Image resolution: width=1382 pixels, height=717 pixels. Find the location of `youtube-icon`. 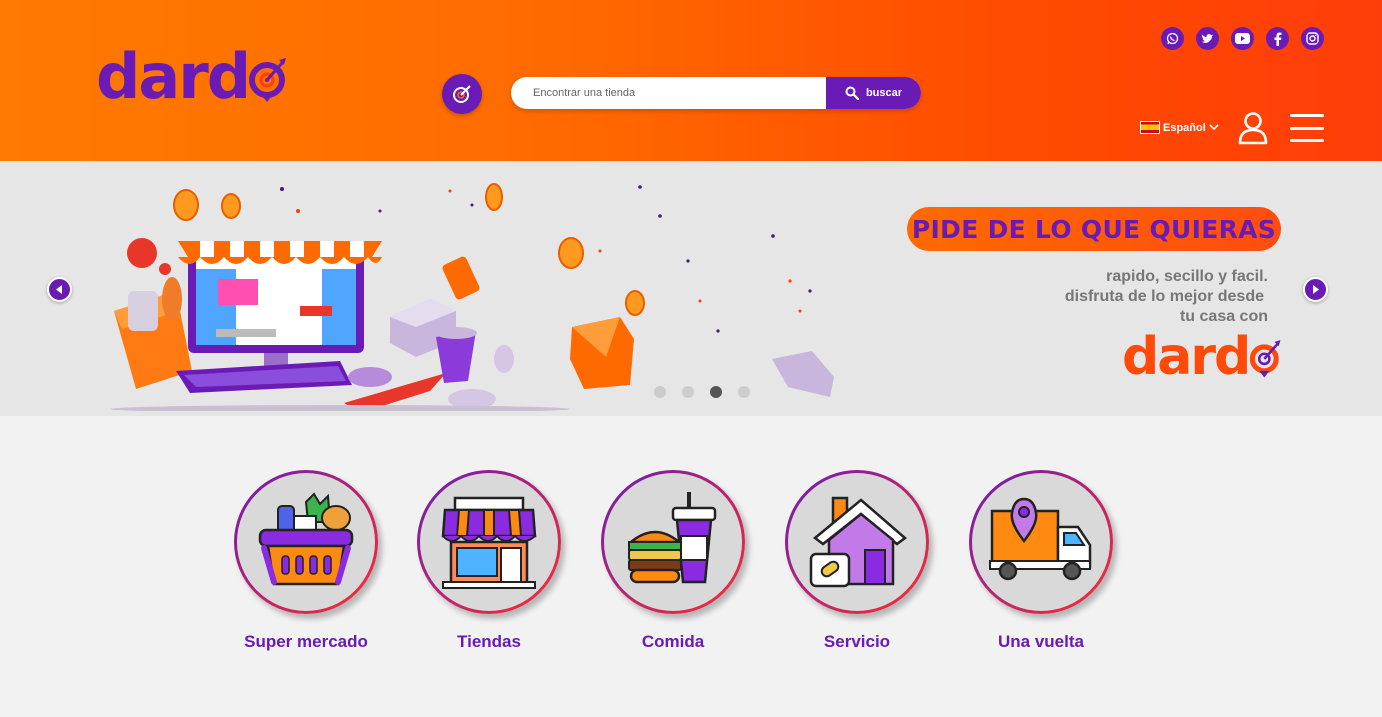

youtube-icon is located at coordinates (1242, 38).